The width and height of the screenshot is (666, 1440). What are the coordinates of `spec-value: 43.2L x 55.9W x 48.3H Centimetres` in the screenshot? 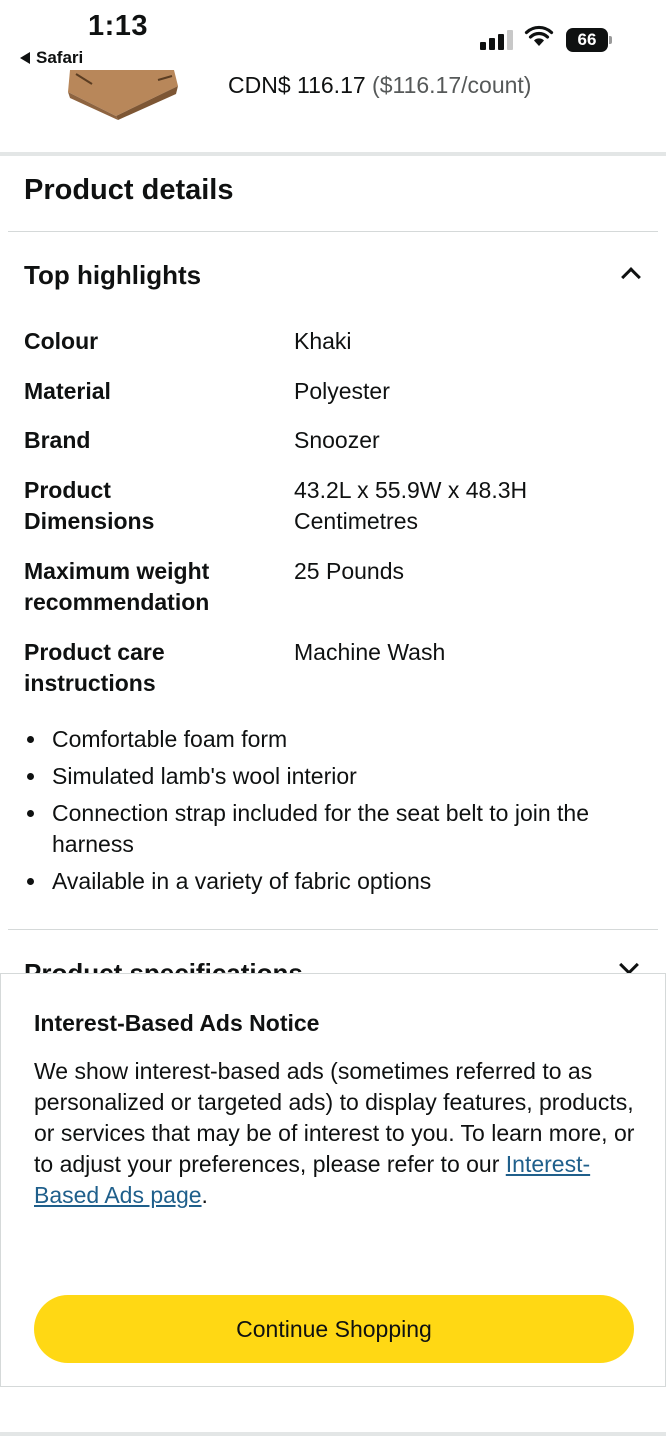 It's located at (411, 505).